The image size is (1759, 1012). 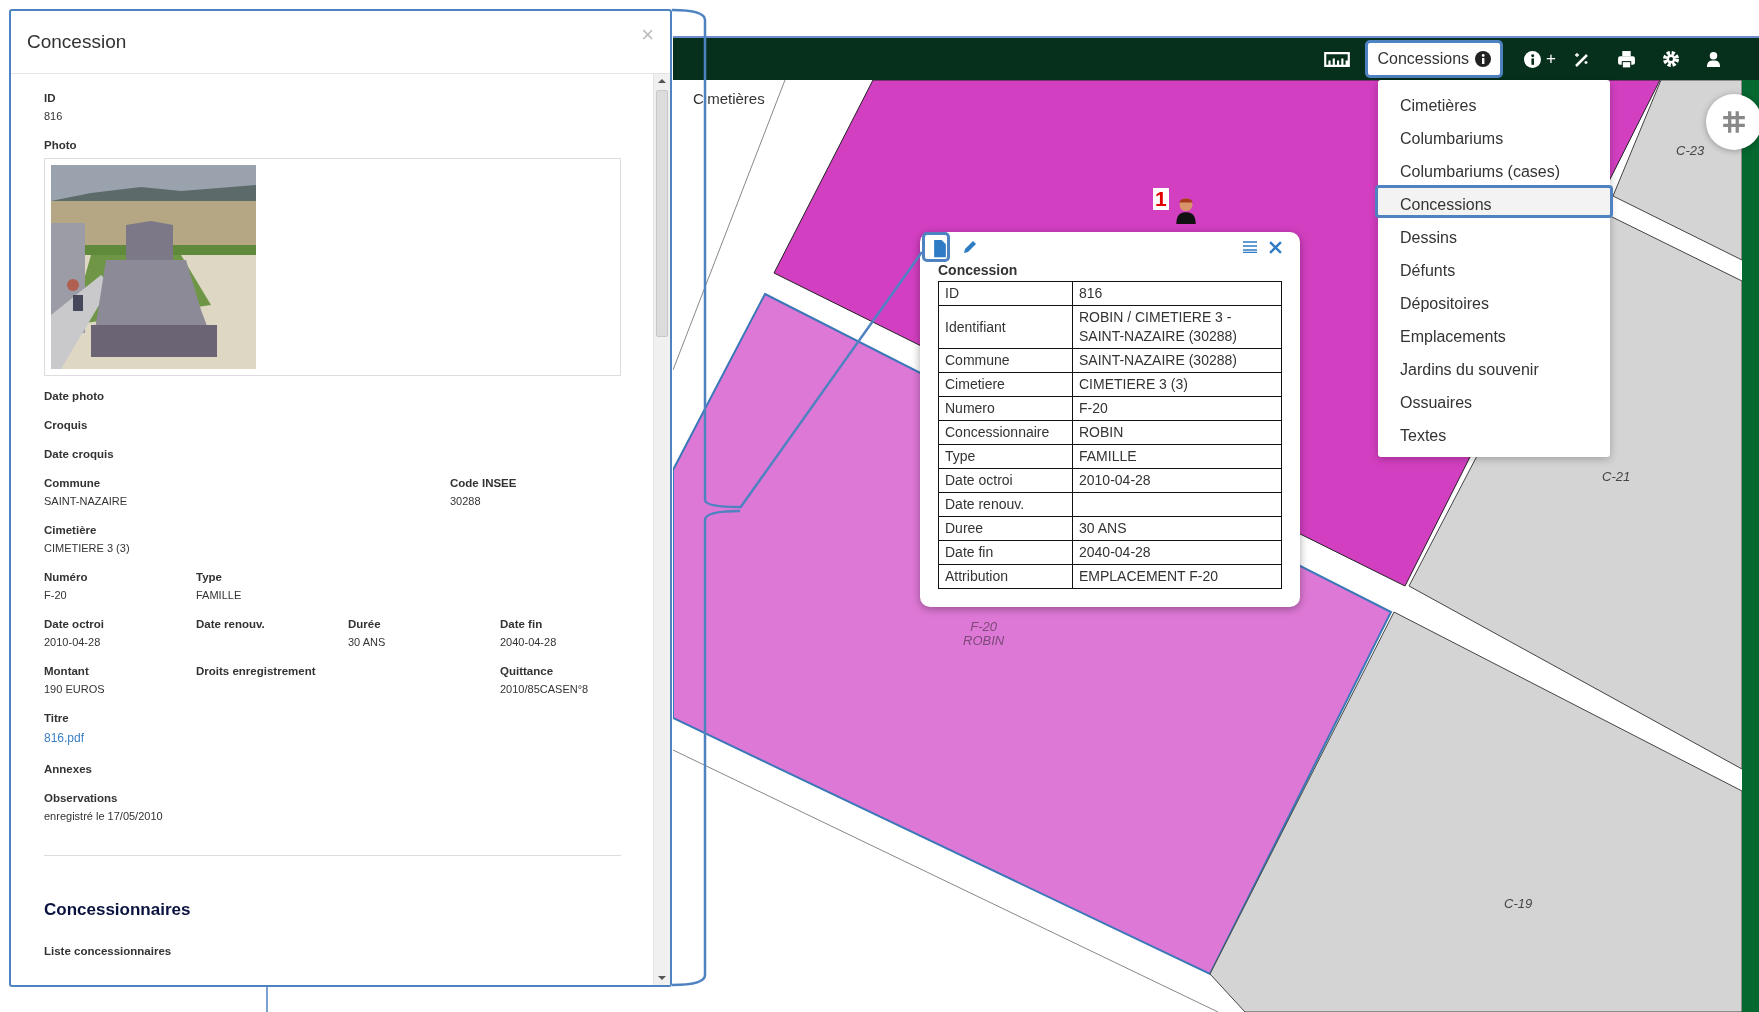 What do you see at coordinates (1177, 480) in the screenshot?
I see `table-cell: 2010-04-28` at bounding box center [1177, 480].